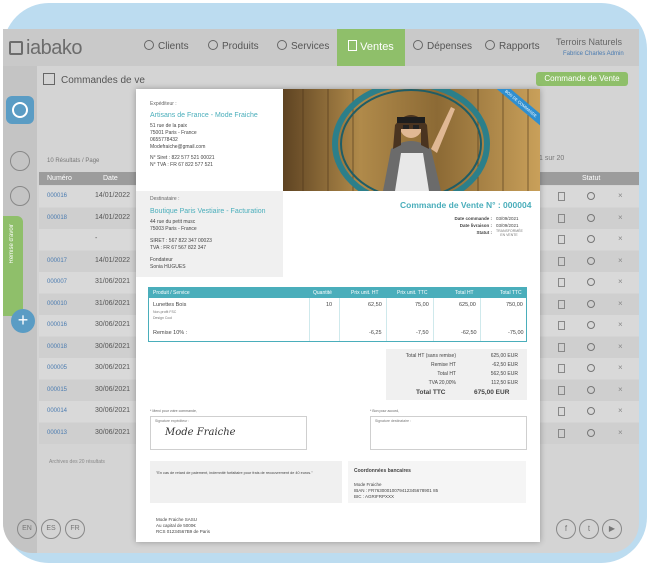 The image size is (650, 567). What do you see at coordinates (411, 140) in the screenshot?
I see `photo-illustration` at bounding box center [411, 140].